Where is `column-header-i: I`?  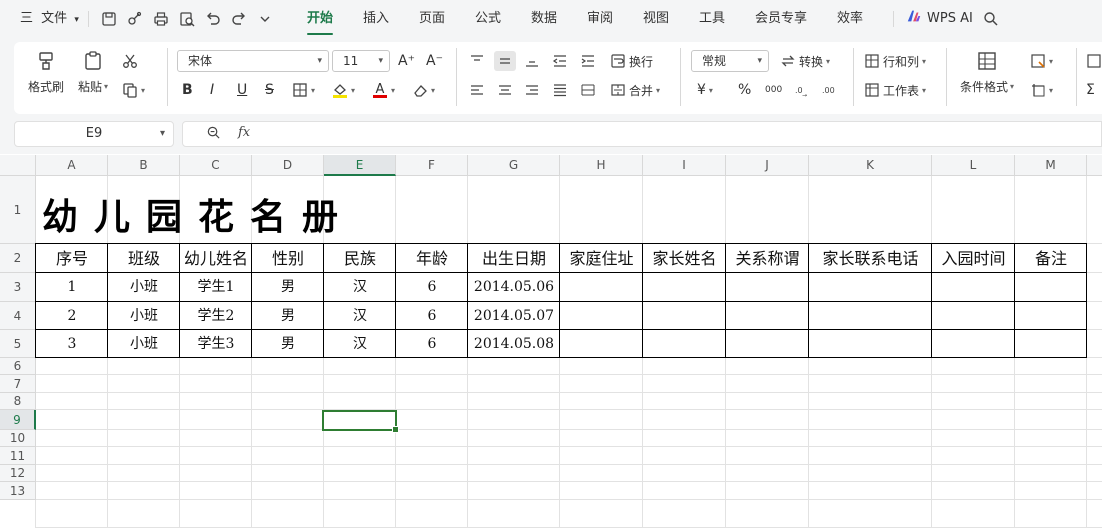 column-header-i: I is located at coordinates (684, 165).